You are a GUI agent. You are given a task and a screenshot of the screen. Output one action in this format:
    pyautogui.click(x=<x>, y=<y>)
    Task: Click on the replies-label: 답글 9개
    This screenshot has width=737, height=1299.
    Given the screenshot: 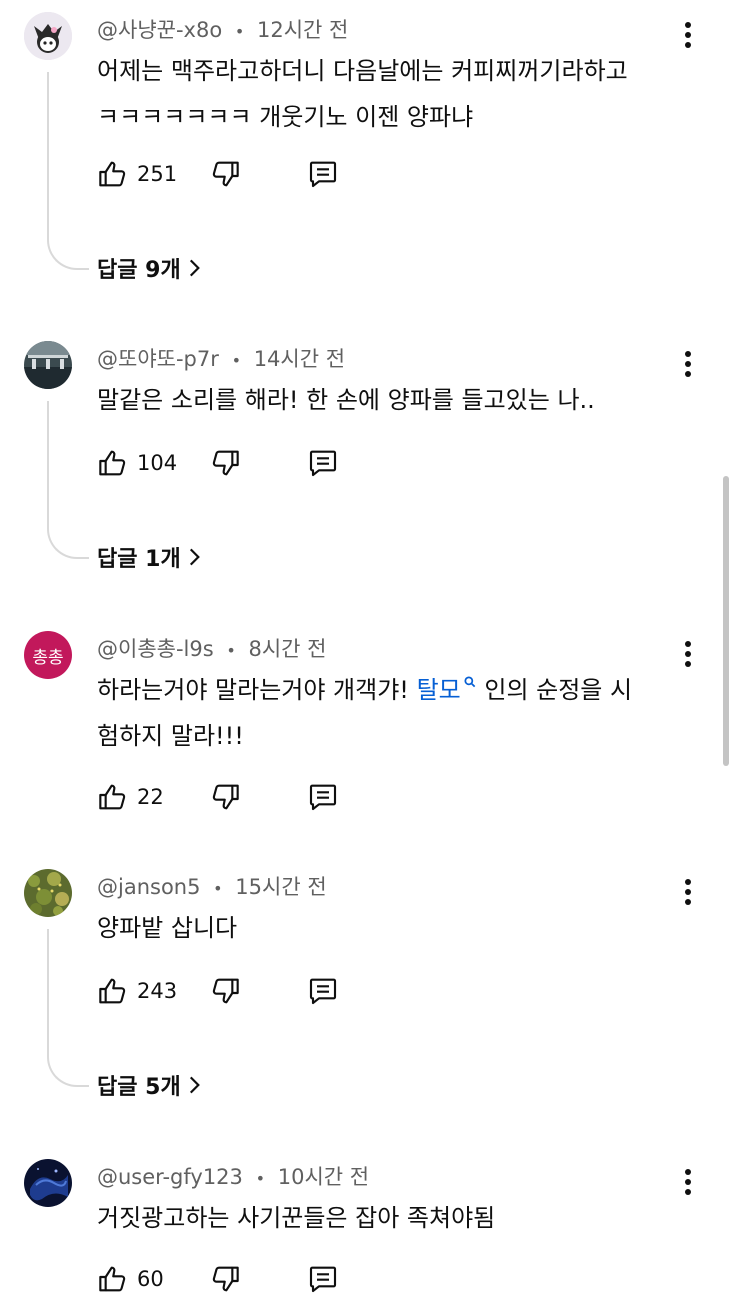 What is the action you would take?
    pyautogui.click(x=139, y=270)
    